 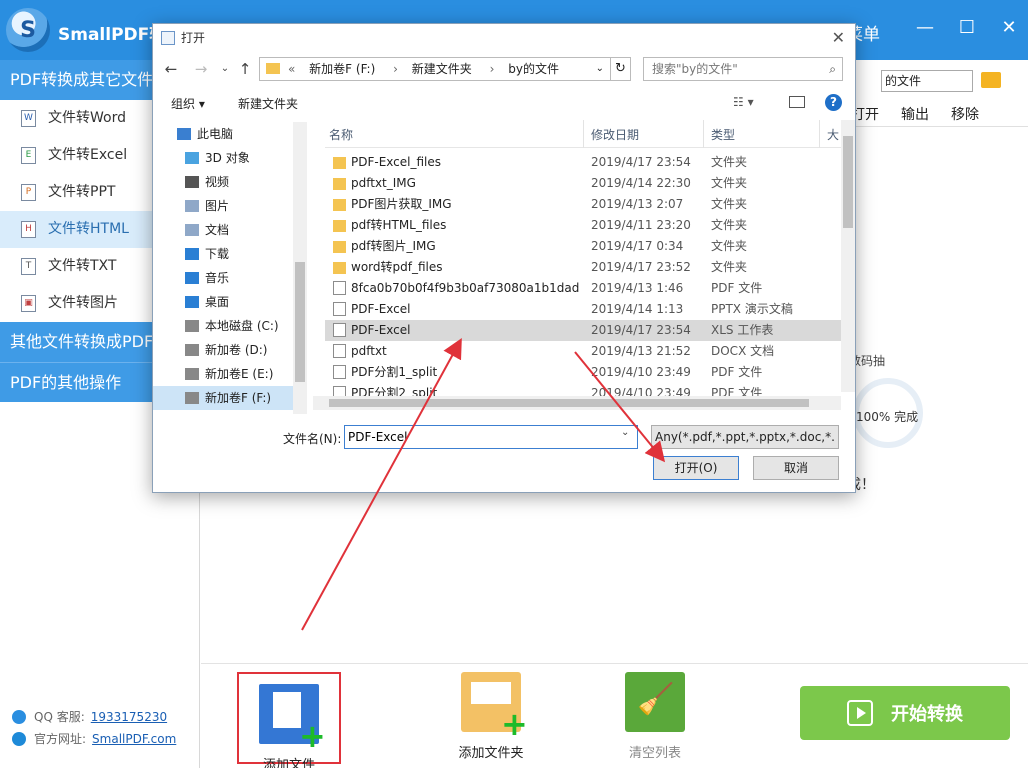 What do you see at coordinates (381, 309) in the screenshot?
I see `file-name: PDF-Excel` at bounding box center [381, 309].